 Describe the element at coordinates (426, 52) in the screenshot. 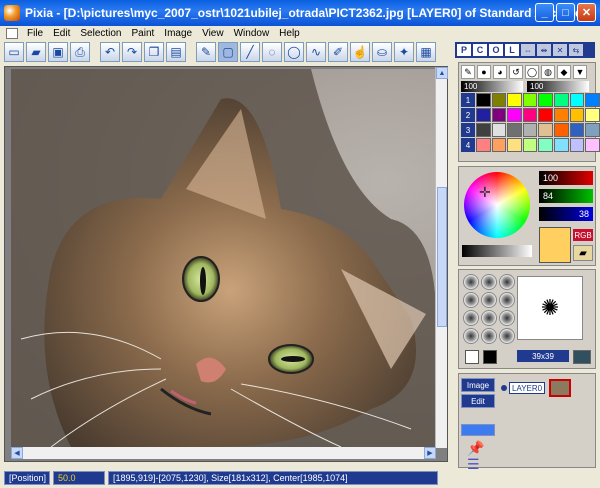

I see `pattern-icon: ▦` at that location.